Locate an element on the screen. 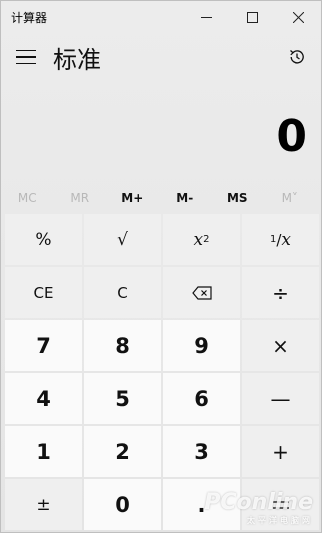 The width and height of the screenshot is (322, 533). clear-button: C is located at coordinates (122, 292).